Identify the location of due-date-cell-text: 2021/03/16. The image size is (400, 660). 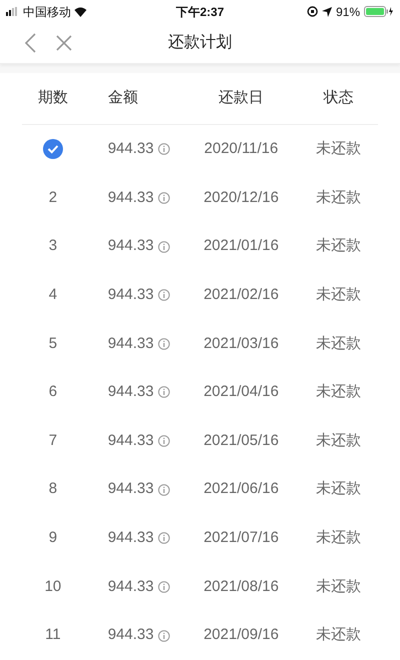
(241, 344).